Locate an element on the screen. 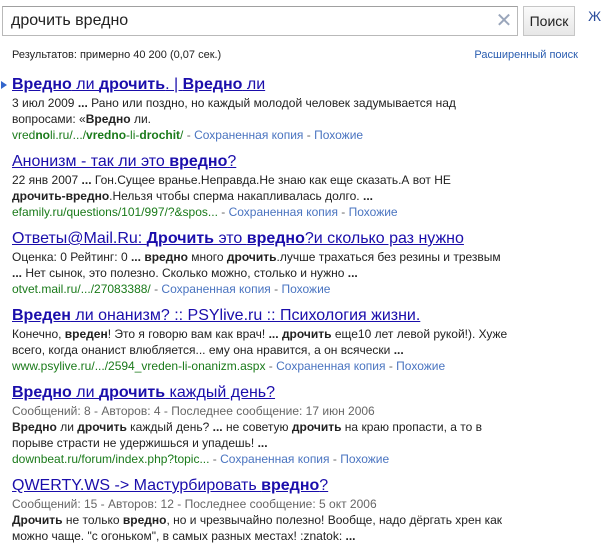 The height and width of the screenshot is (553, 601). result-pointer-icon is located at coordinates (4, 85).